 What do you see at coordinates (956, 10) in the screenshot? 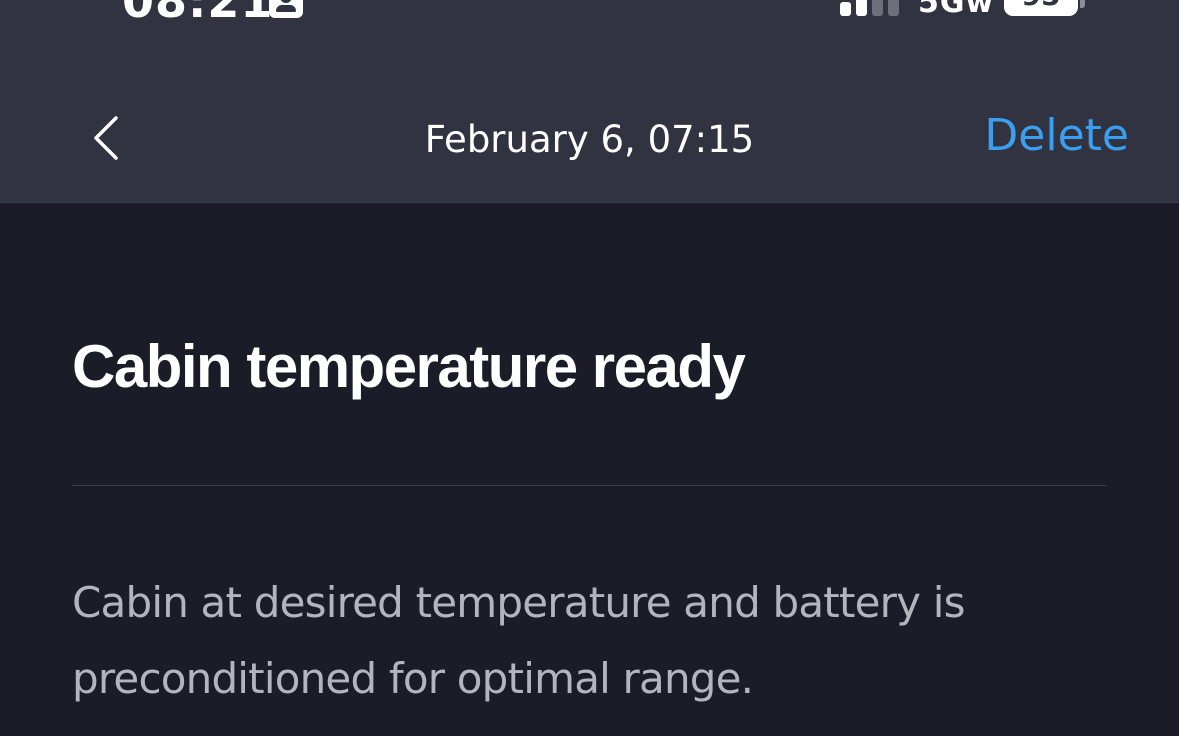
I see `network-type-label: 5Gw` at bounding box center [956, 10].